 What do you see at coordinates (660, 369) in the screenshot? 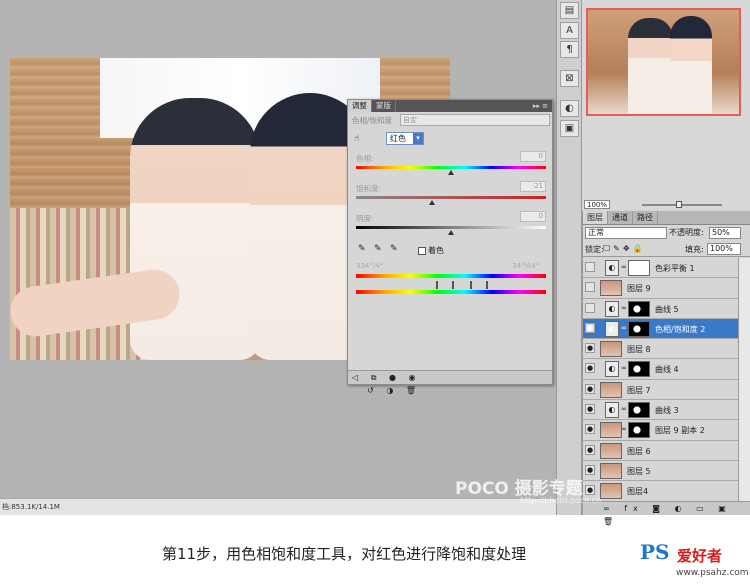
I see `layer-row: ● ◐ ∞ 曲线 4` at bounding box center [660, 369].